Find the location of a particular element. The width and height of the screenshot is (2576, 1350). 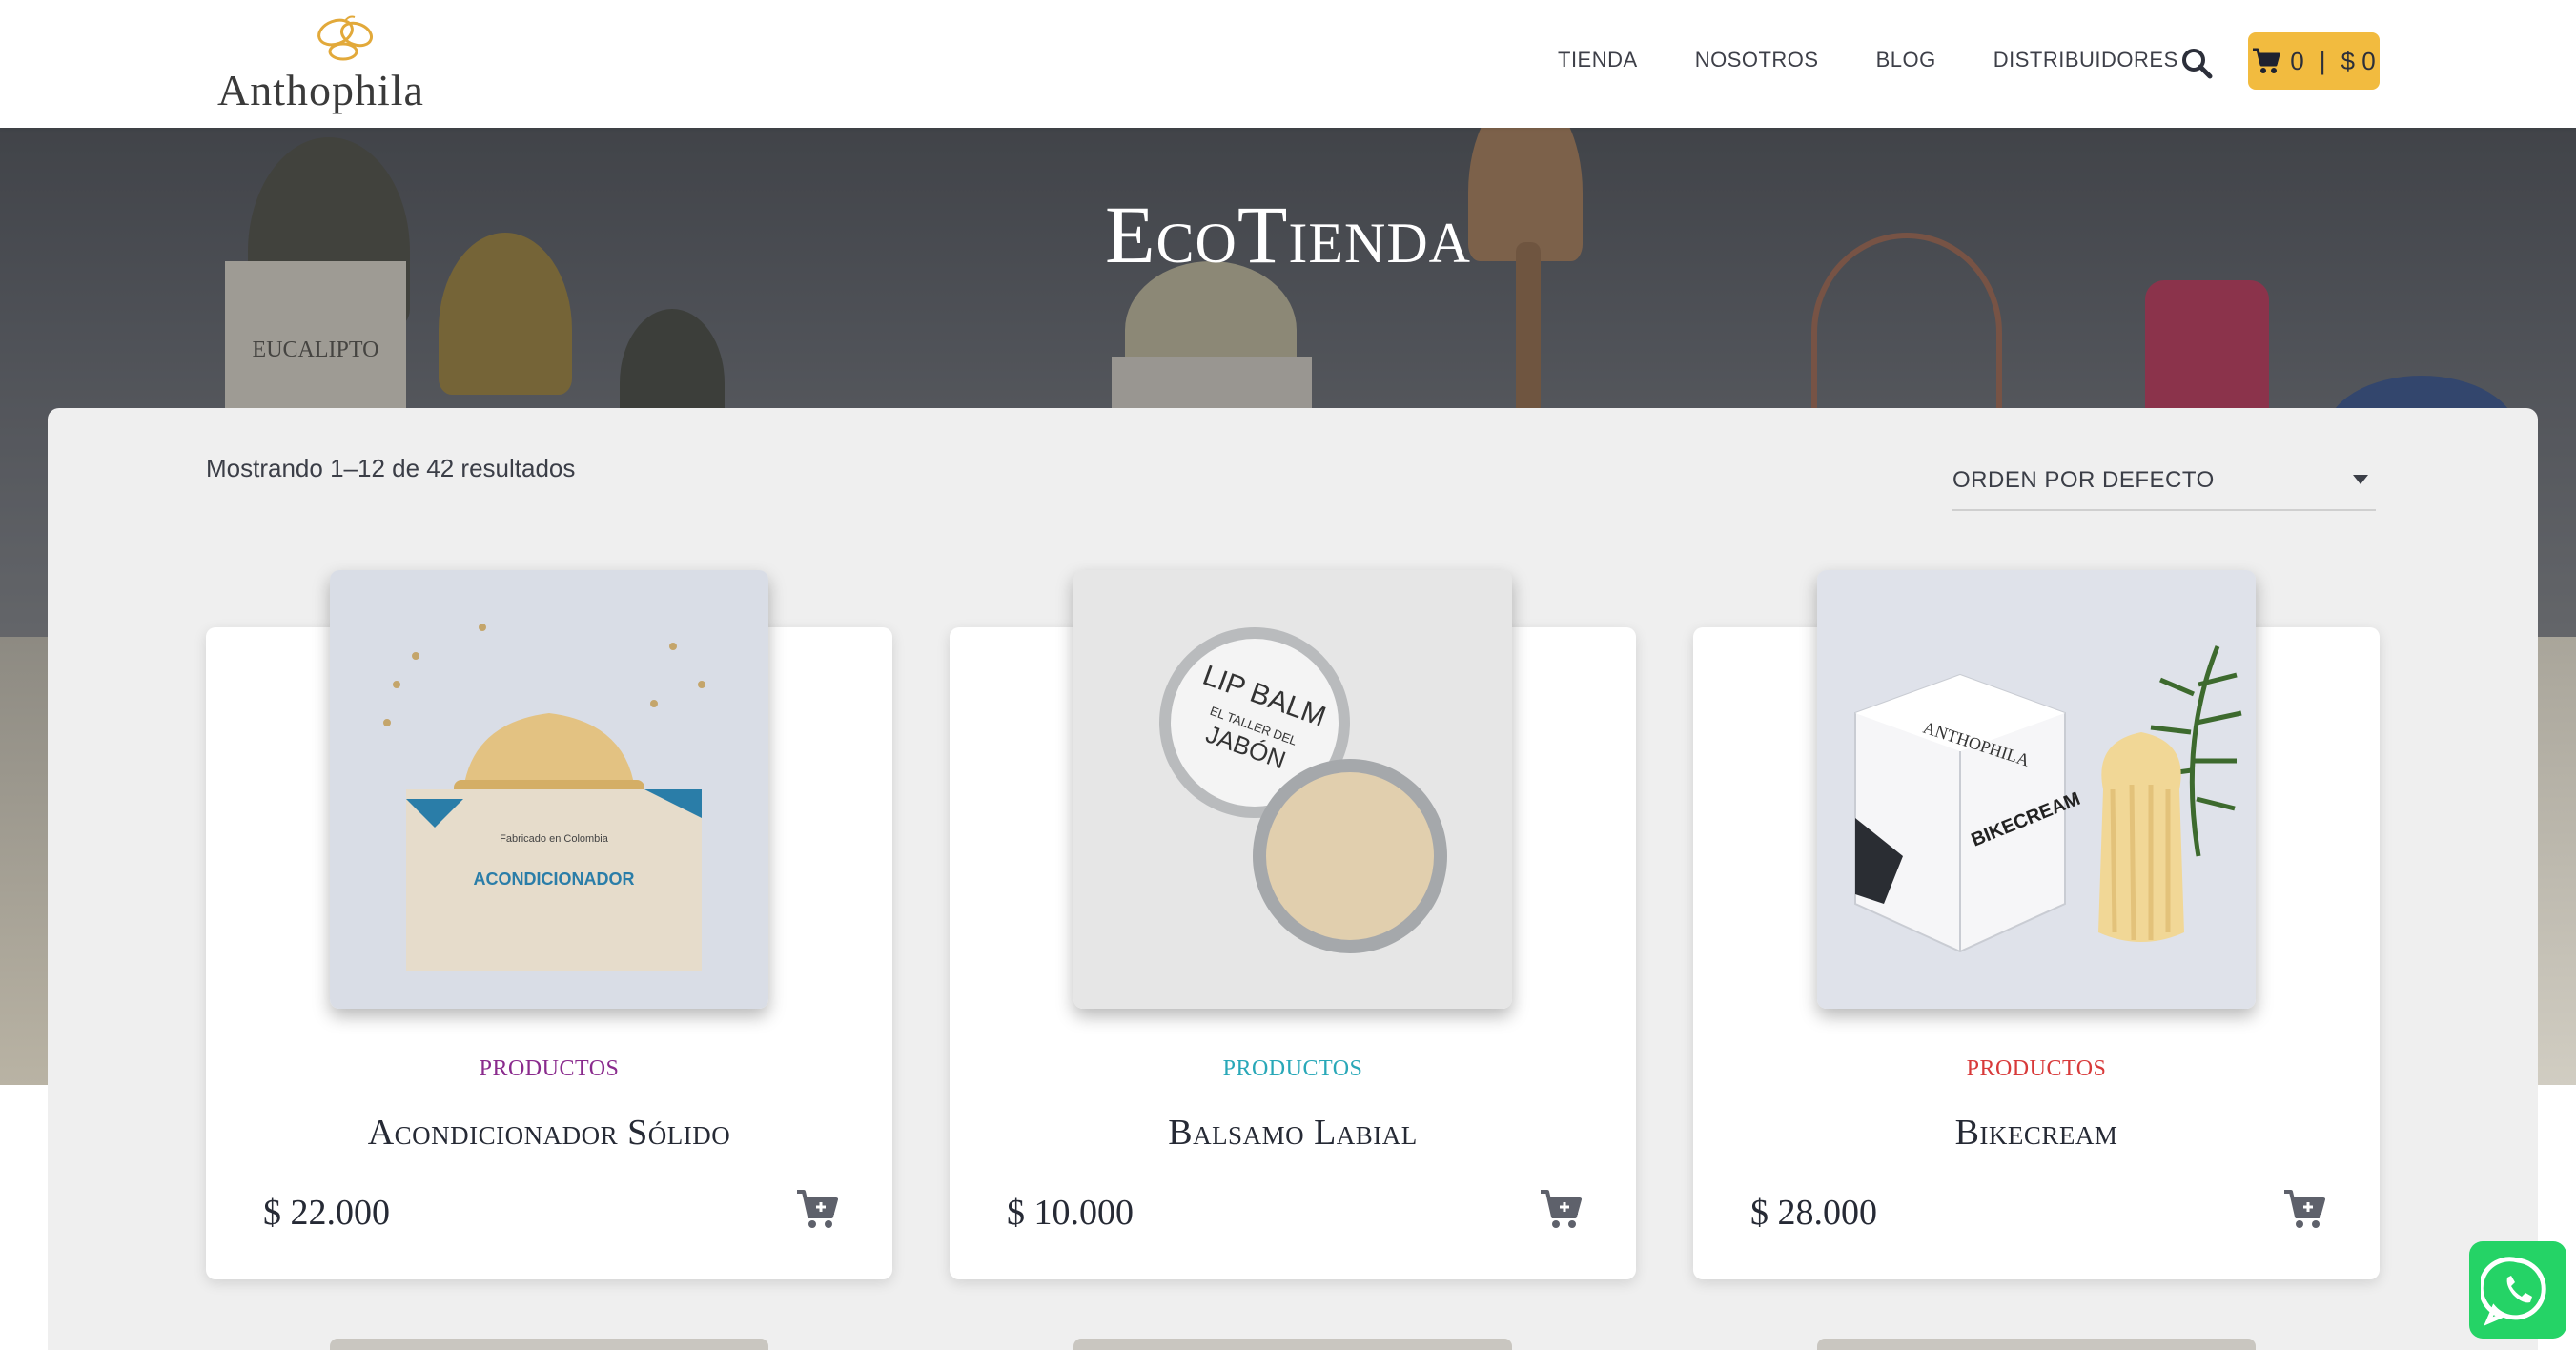

cart-icon is located at coordinates (2266, 61).